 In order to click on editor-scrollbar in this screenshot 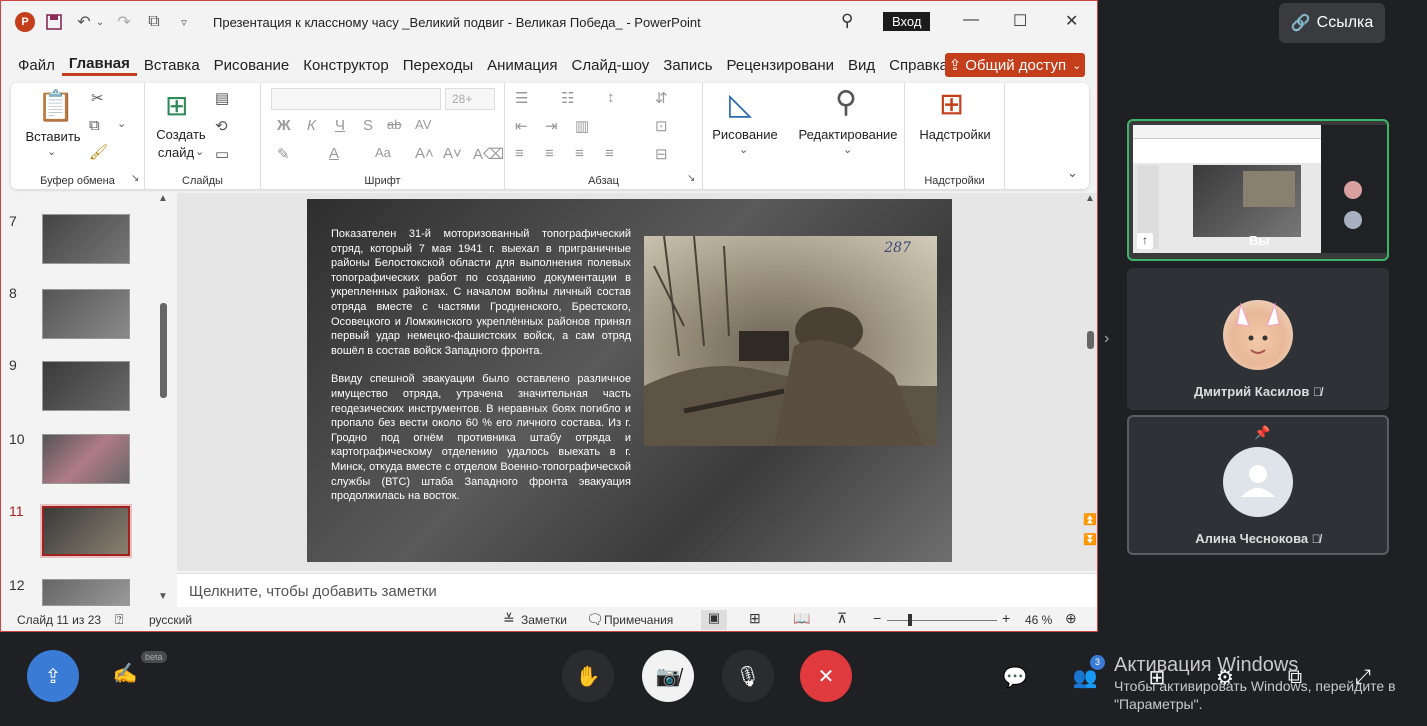, I will do `click(1090, 340)`.